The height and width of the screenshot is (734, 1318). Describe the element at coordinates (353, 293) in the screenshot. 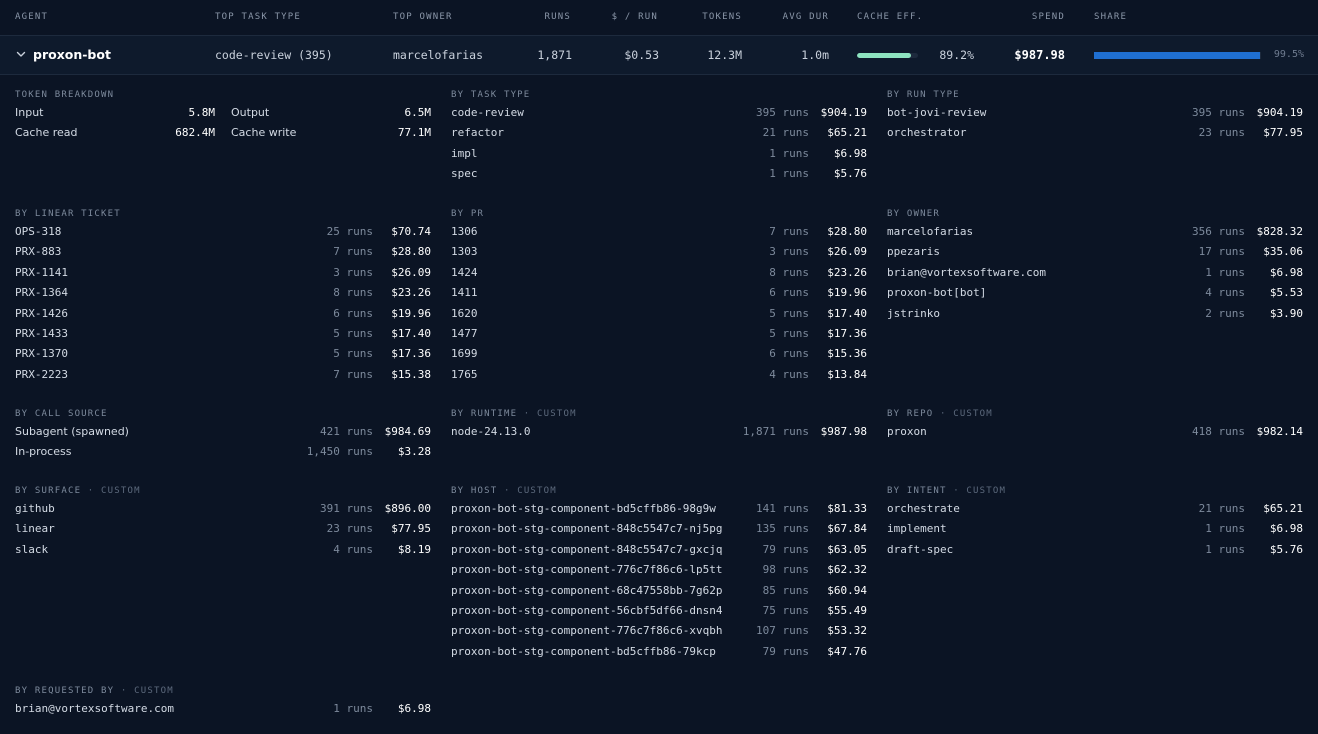

I see `row-runs: 8 runs` at that location.